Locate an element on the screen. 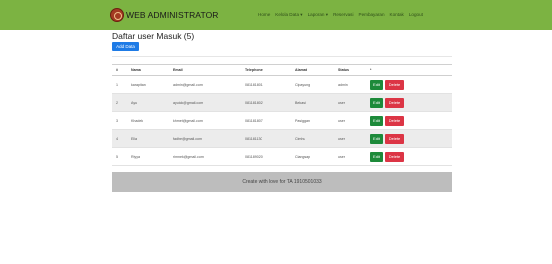  cell-address: Bekasi is located at coordinates (300, 102).